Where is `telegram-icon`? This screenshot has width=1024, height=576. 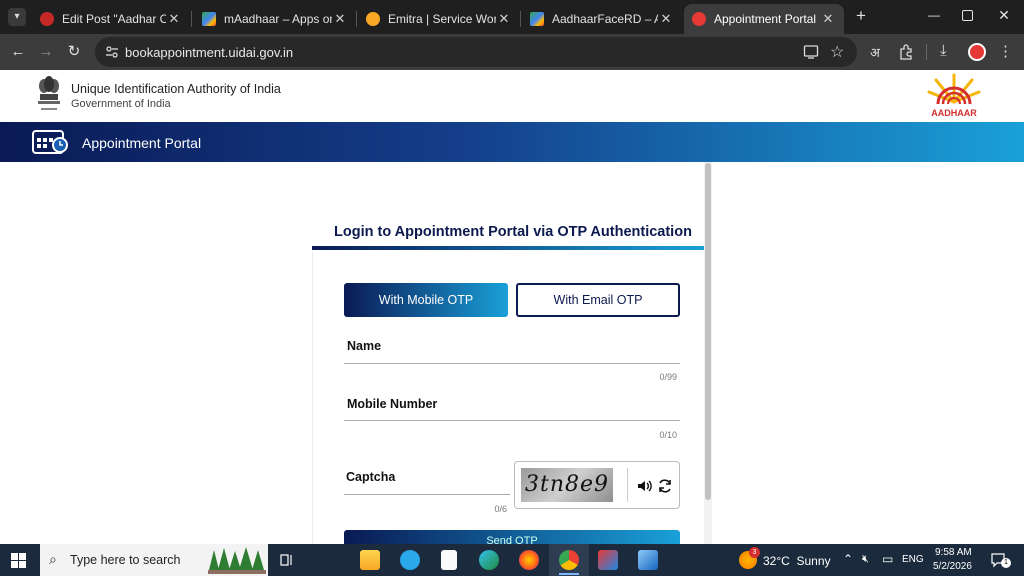 telegram-icon is located at coordinates (410, 560).